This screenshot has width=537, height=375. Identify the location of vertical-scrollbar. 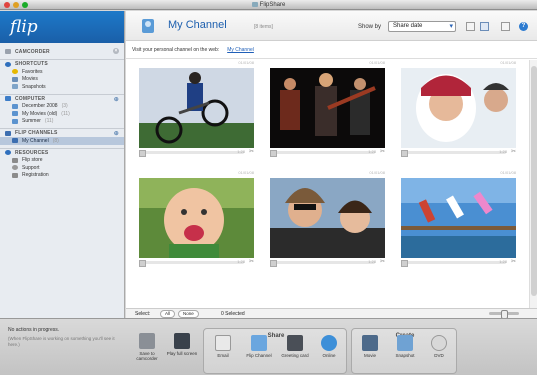
(533, 184).